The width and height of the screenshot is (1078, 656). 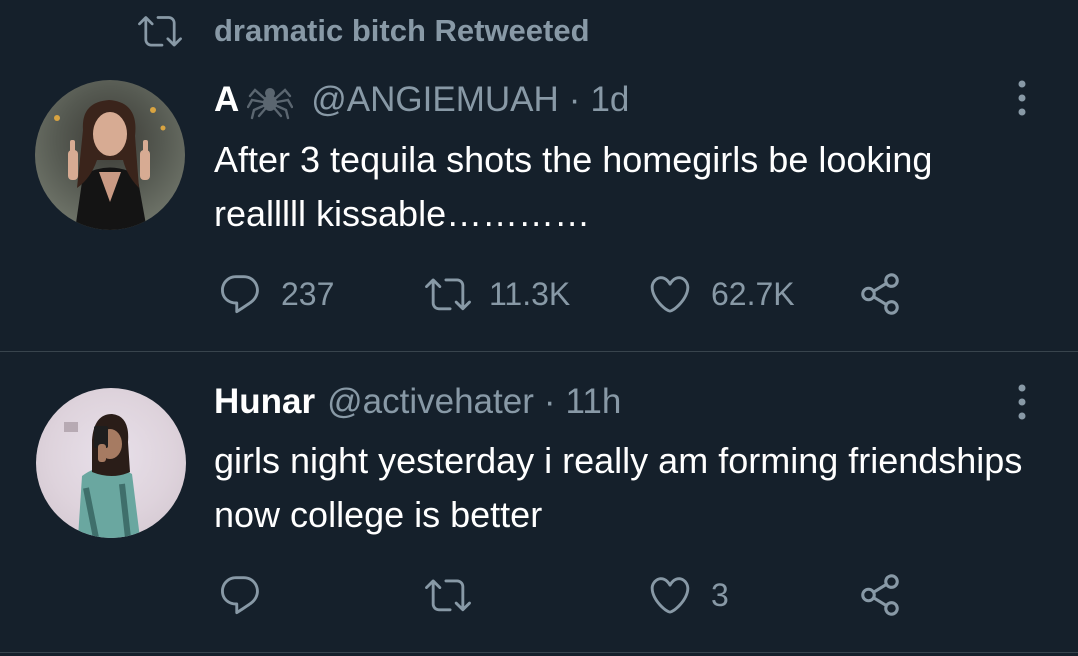 What do you see at coordinates (430, 402) in the screenshot?
I see `user-handle: @activehater` at bounding box center [430, 402].